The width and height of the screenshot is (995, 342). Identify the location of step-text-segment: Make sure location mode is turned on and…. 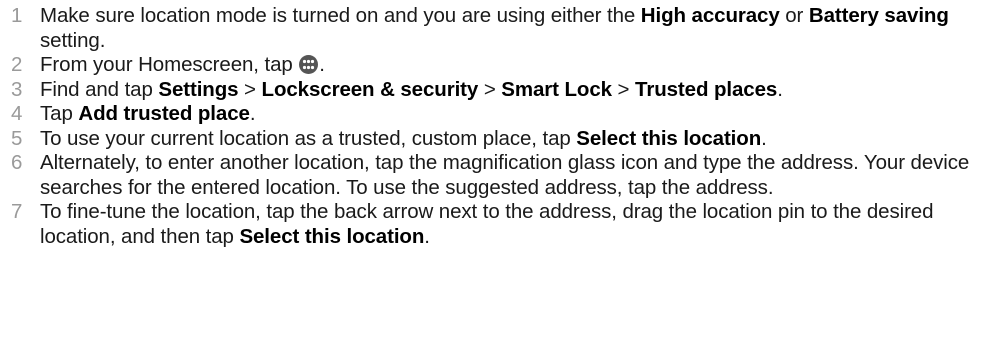
(340, 15).